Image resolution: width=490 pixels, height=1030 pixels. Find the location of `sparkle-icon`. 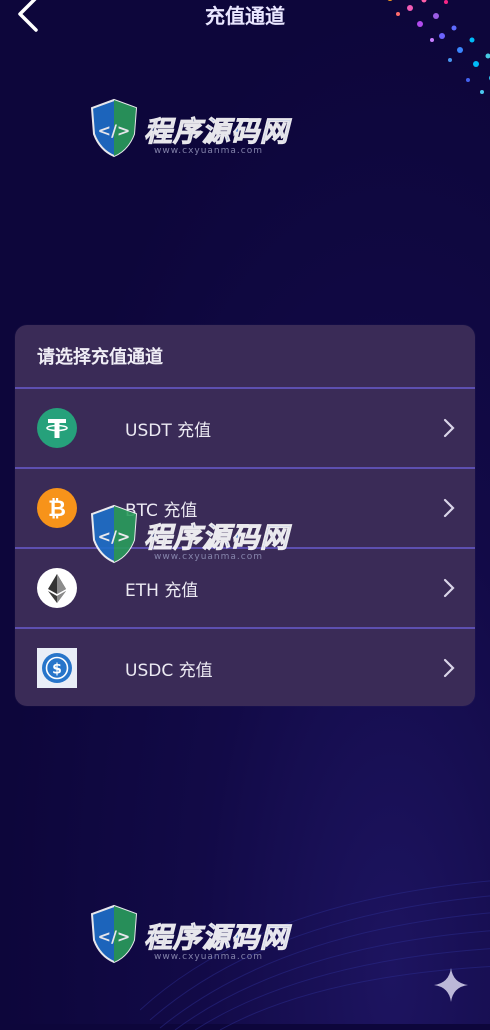

sparkle-icon is located at coordinates (451, 985).